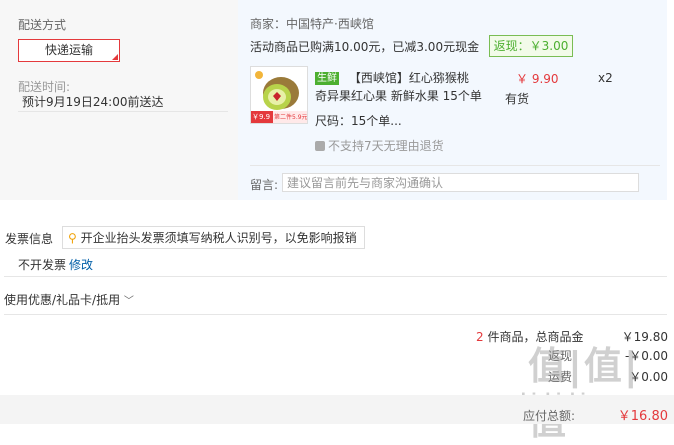  Describe the element at coordinates (335, 314) in the screenshot. I see `coupon-divider` at that location.